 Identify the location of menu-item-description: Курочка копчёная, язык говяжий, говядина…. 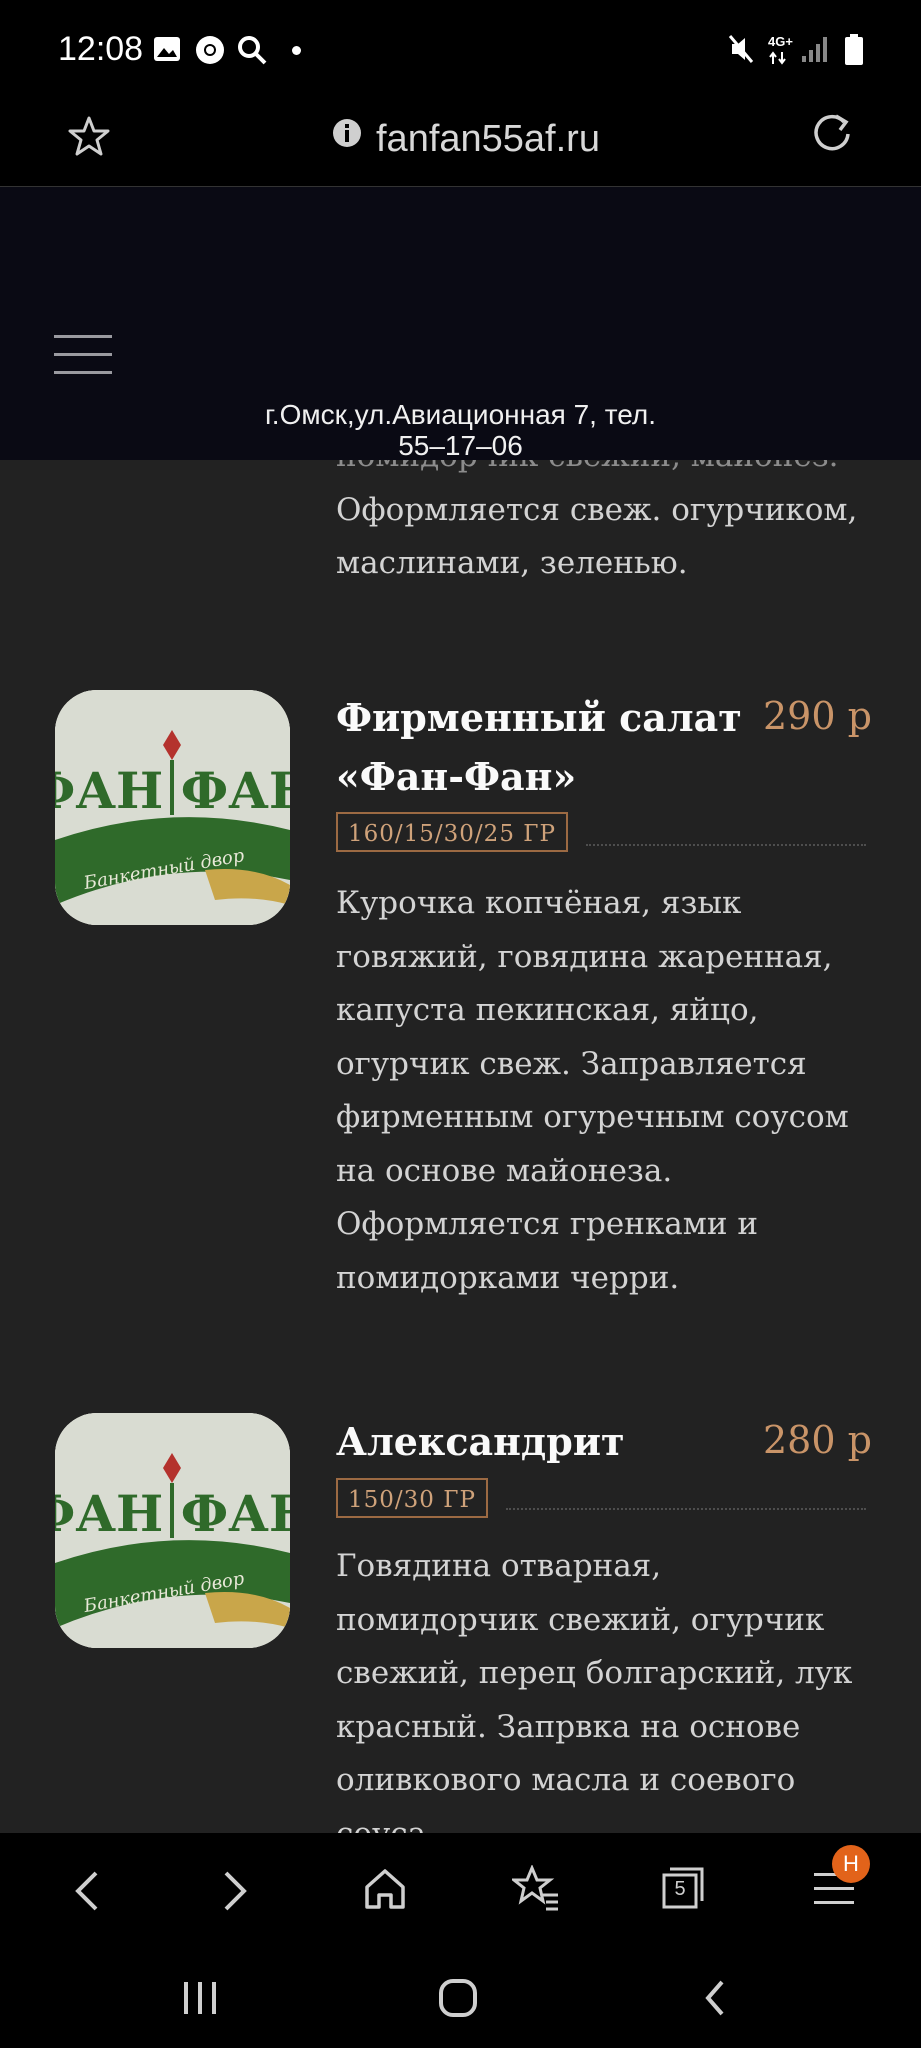
(592, 1090).